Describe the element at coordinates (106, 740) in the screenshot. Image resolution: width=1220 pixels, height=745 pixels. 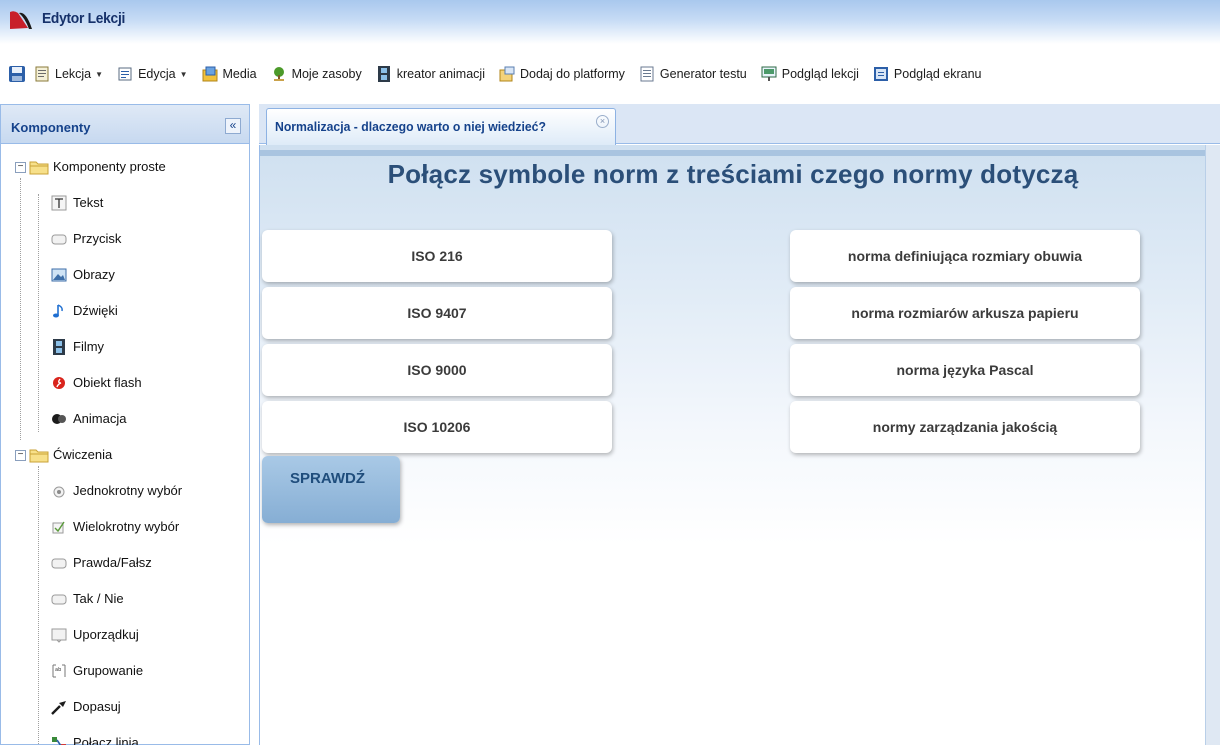
I see `tree-item-label: Połącz linią` at that location.